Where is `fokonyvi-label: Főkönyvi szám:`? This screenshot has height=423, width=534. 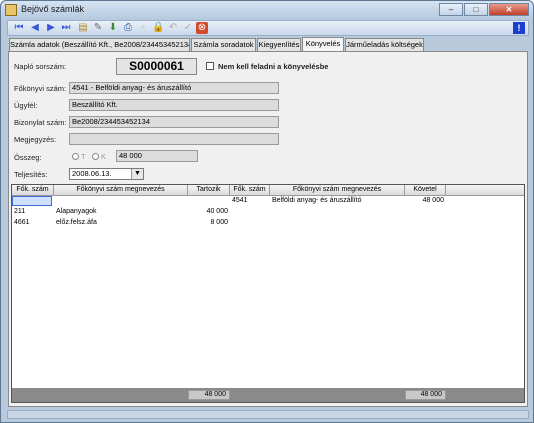
fokonyvi-label: Főkönyvi szám: is located at coordinates (40, 88).